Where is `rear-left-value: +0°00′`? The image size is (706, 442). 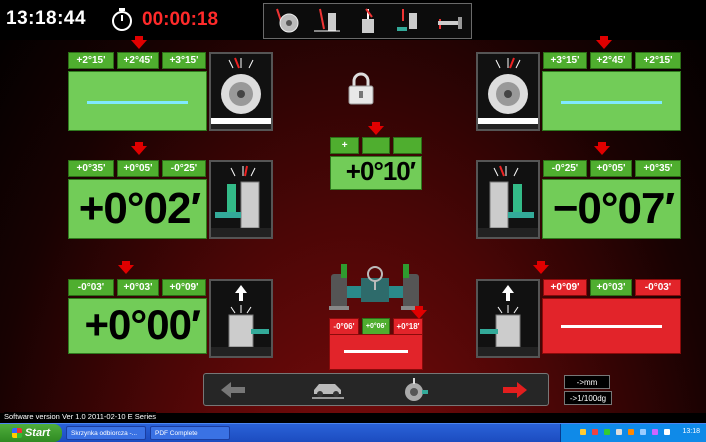 rear-left-value: +0°00′ is located at coordinates (142, 324).